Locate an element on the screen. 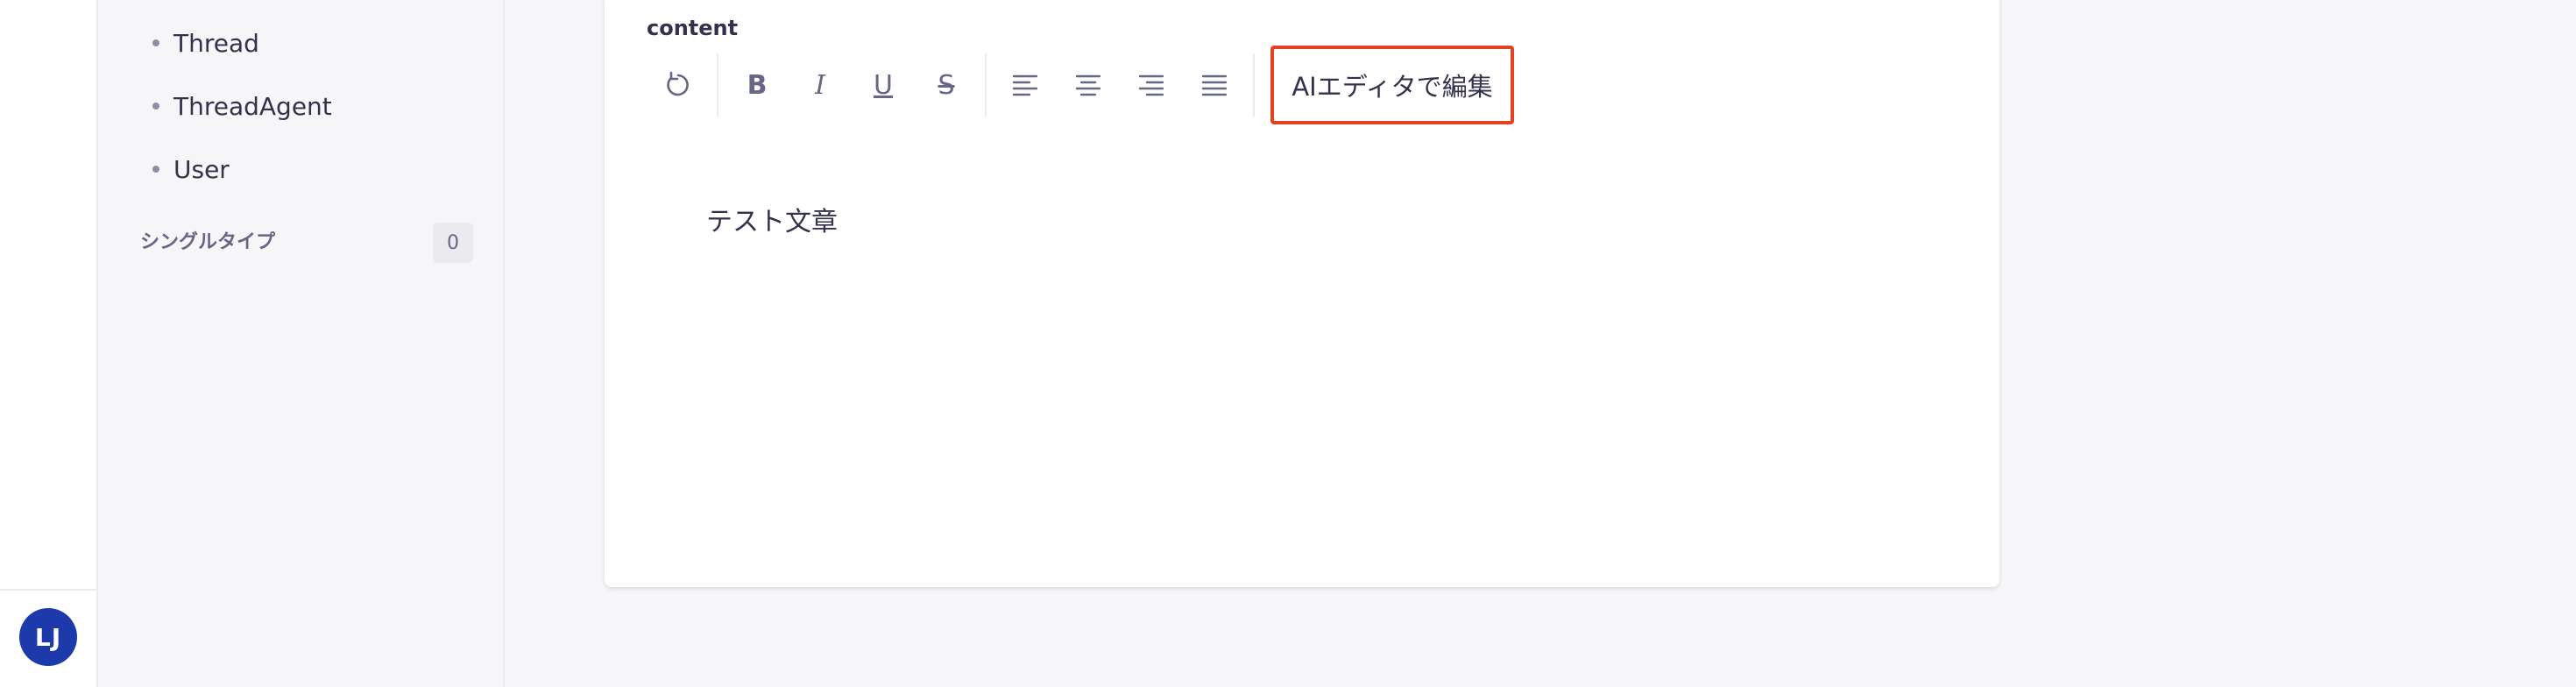  sidebar-item-thread: Thread is located at coordinates (205, 43).